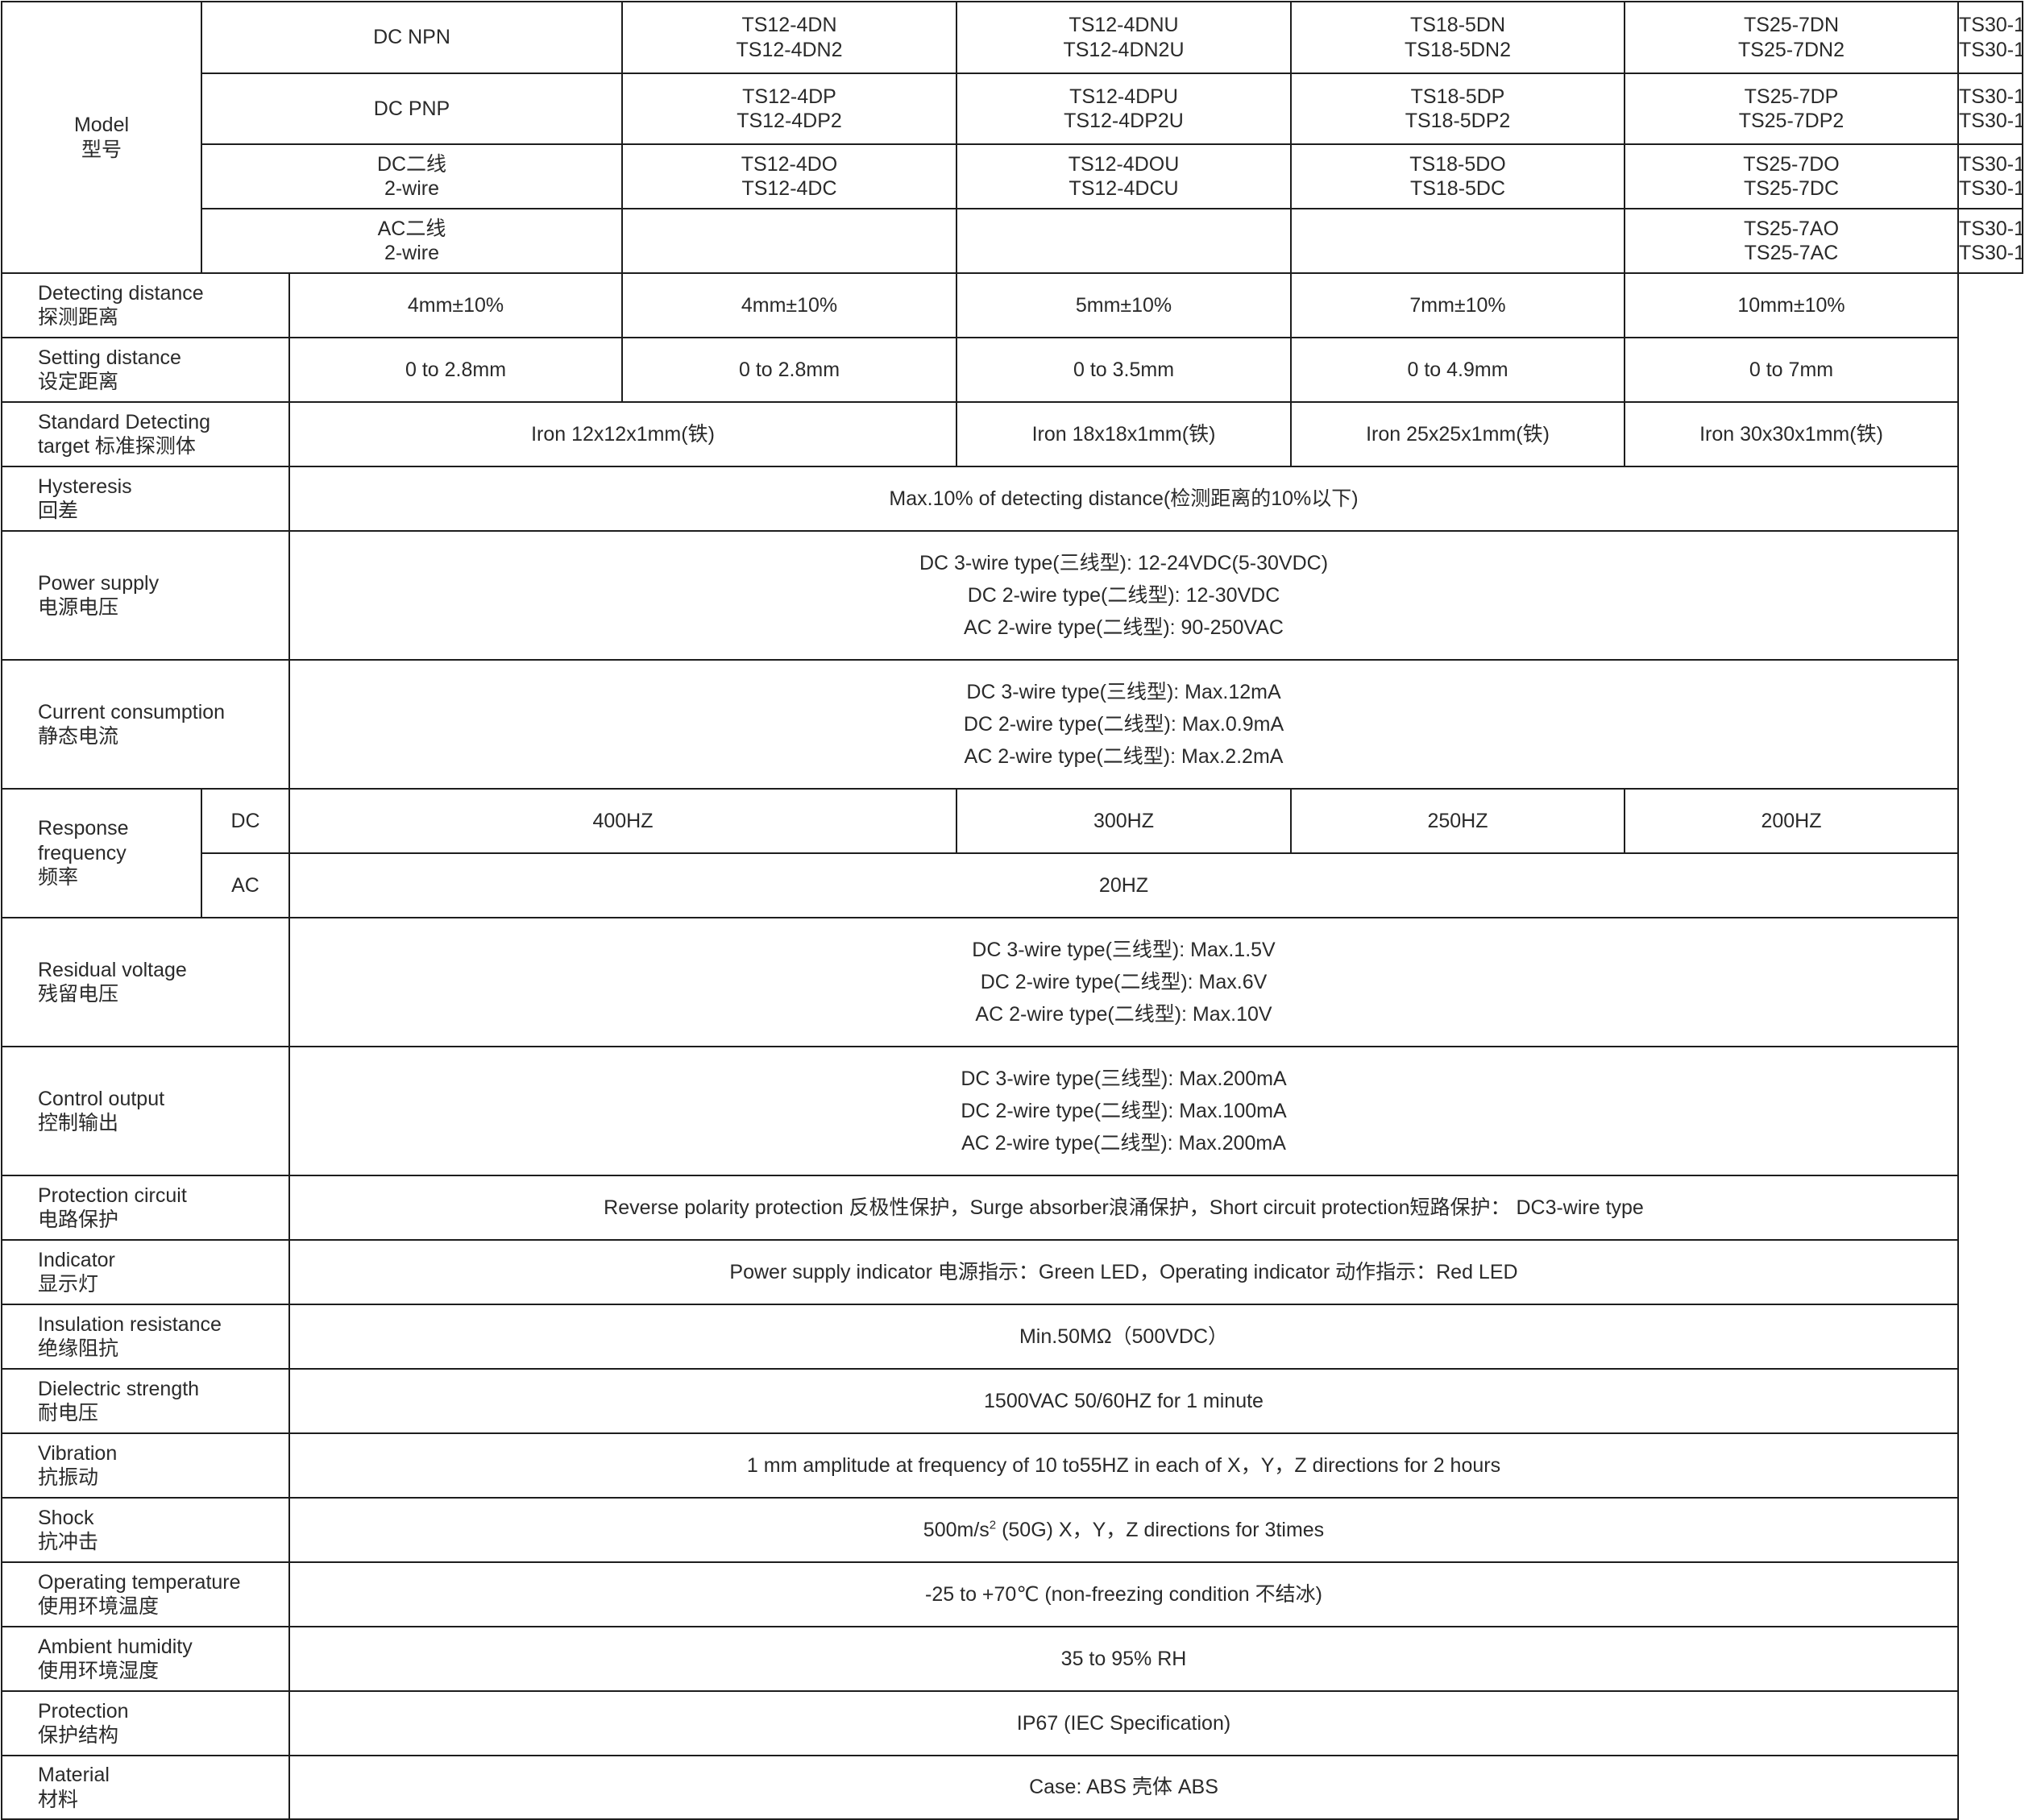 This screenshot has height=1820, width=2025. What do you see at coordinates (412, 188) in the screenshot?
I see `model-type-text: 2-wire` at bounding box center [412, 188].